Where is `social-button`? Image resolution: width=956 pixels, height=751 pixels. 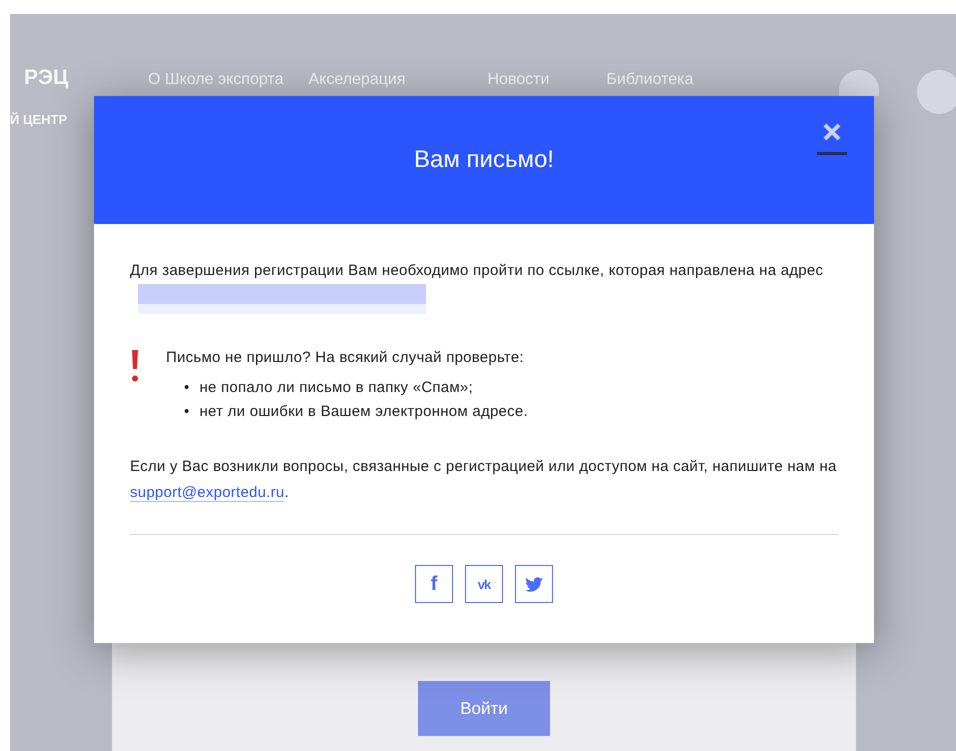 social-button is located at coordinates (534, 584).